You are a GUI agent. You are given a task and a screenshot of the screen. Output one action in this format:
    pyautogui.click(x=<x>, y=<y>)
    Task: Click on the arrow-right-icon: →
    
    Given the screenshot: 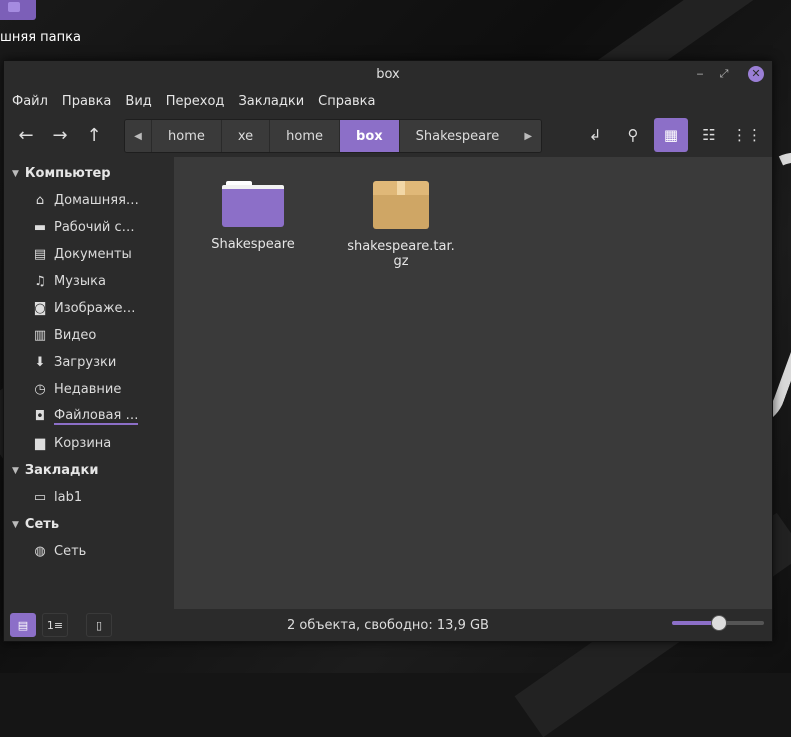 What is the action you would take?
    pyautogui.click(x=60, y=135)
    